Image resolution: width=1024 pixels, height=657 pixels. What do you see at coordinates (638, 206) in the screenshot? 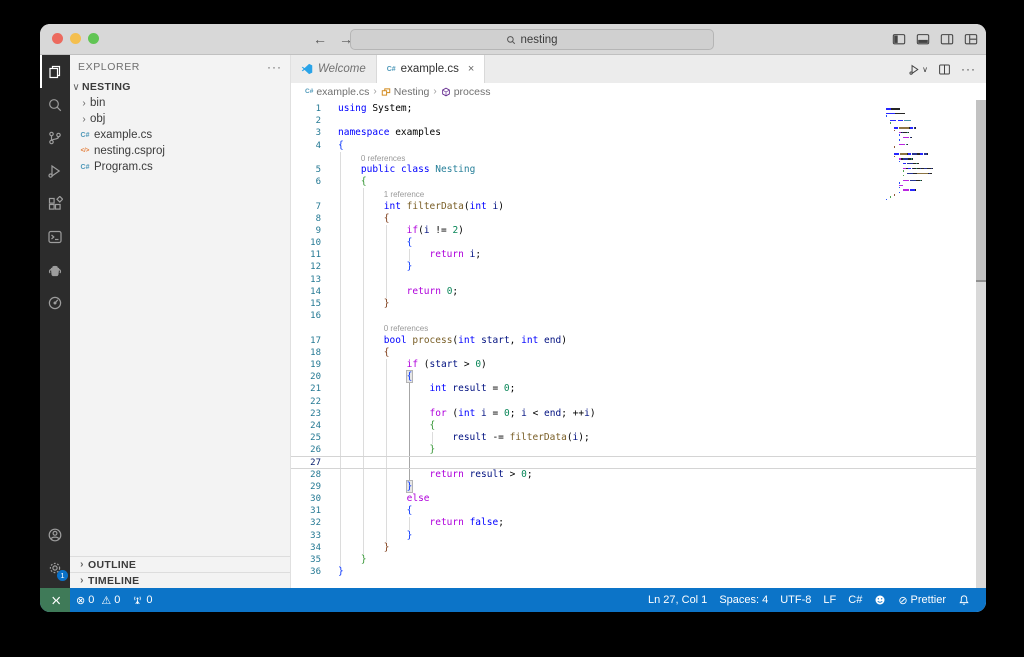
I see `code-line-7: 7 int filterData(int i)` at bounding box center [638, 206].